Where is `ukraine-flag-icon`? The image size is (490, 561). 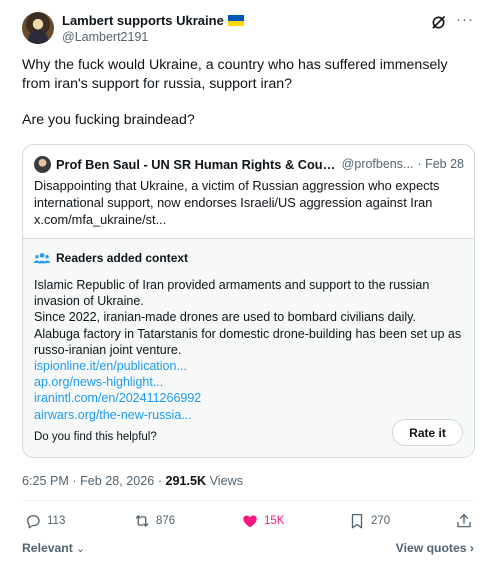 ukraine-flag-icon is located at coordinates (235, 20).